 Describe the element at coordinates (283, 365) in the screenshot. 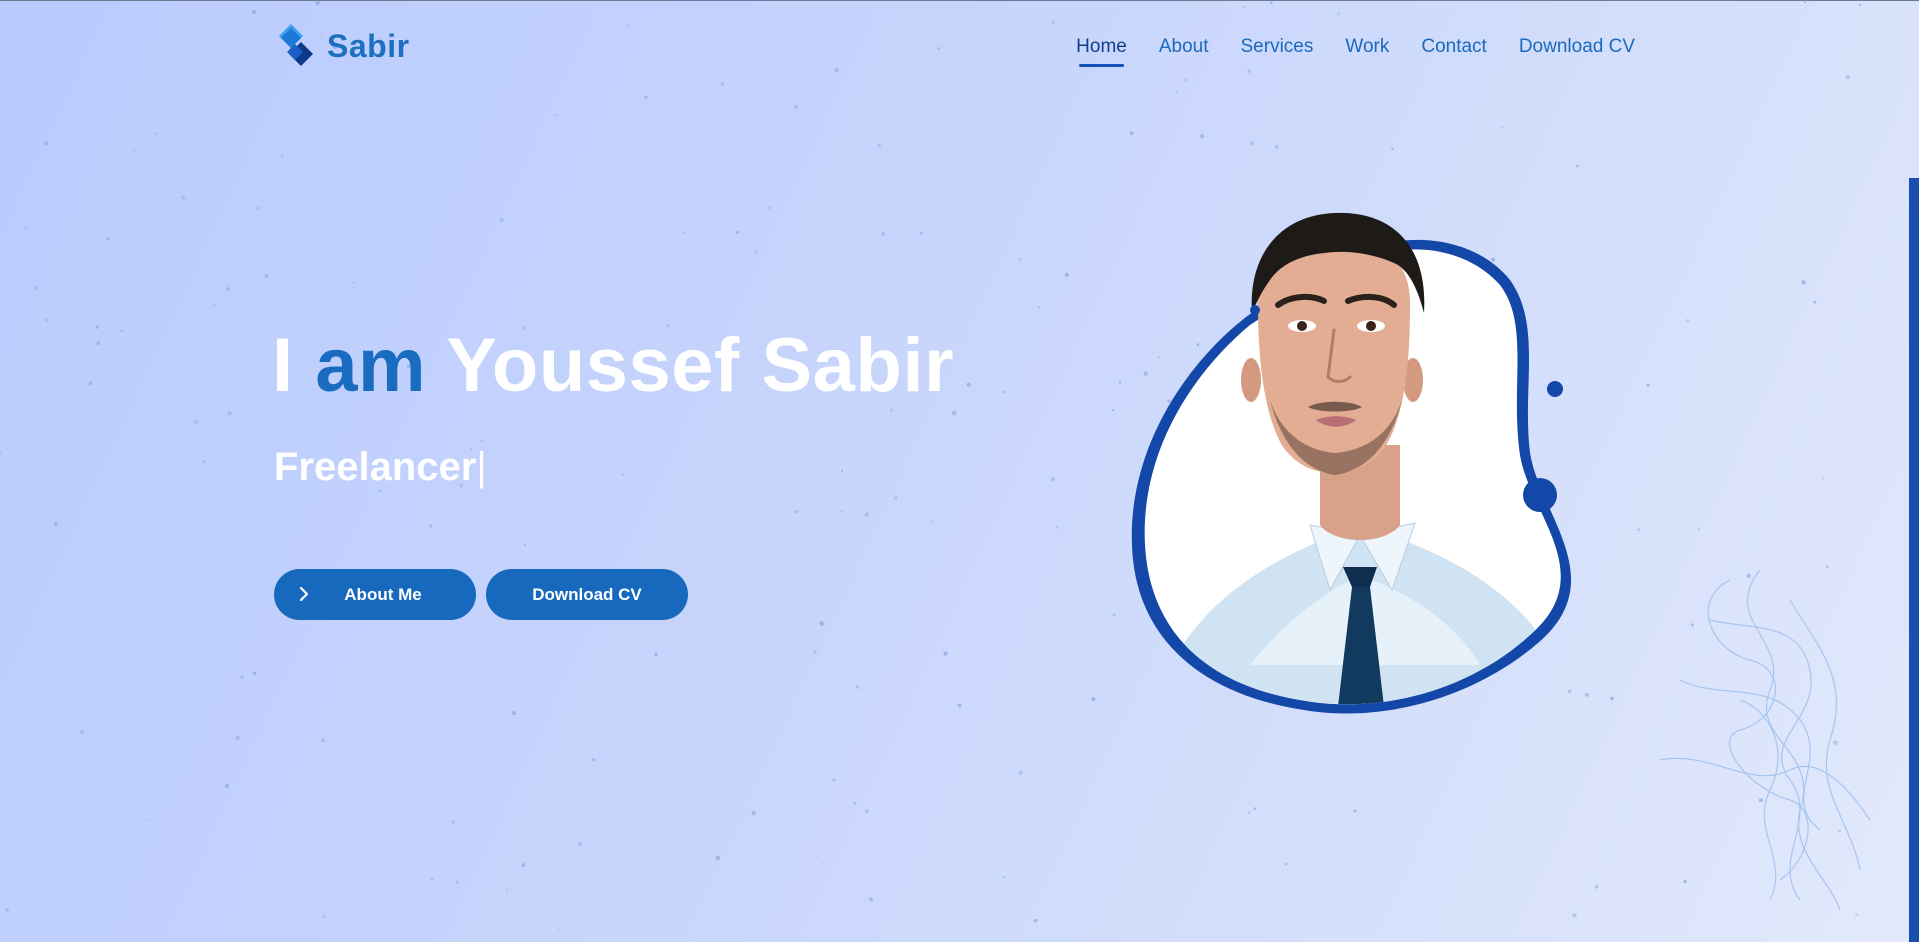

I see `headline-i: I` at that location.